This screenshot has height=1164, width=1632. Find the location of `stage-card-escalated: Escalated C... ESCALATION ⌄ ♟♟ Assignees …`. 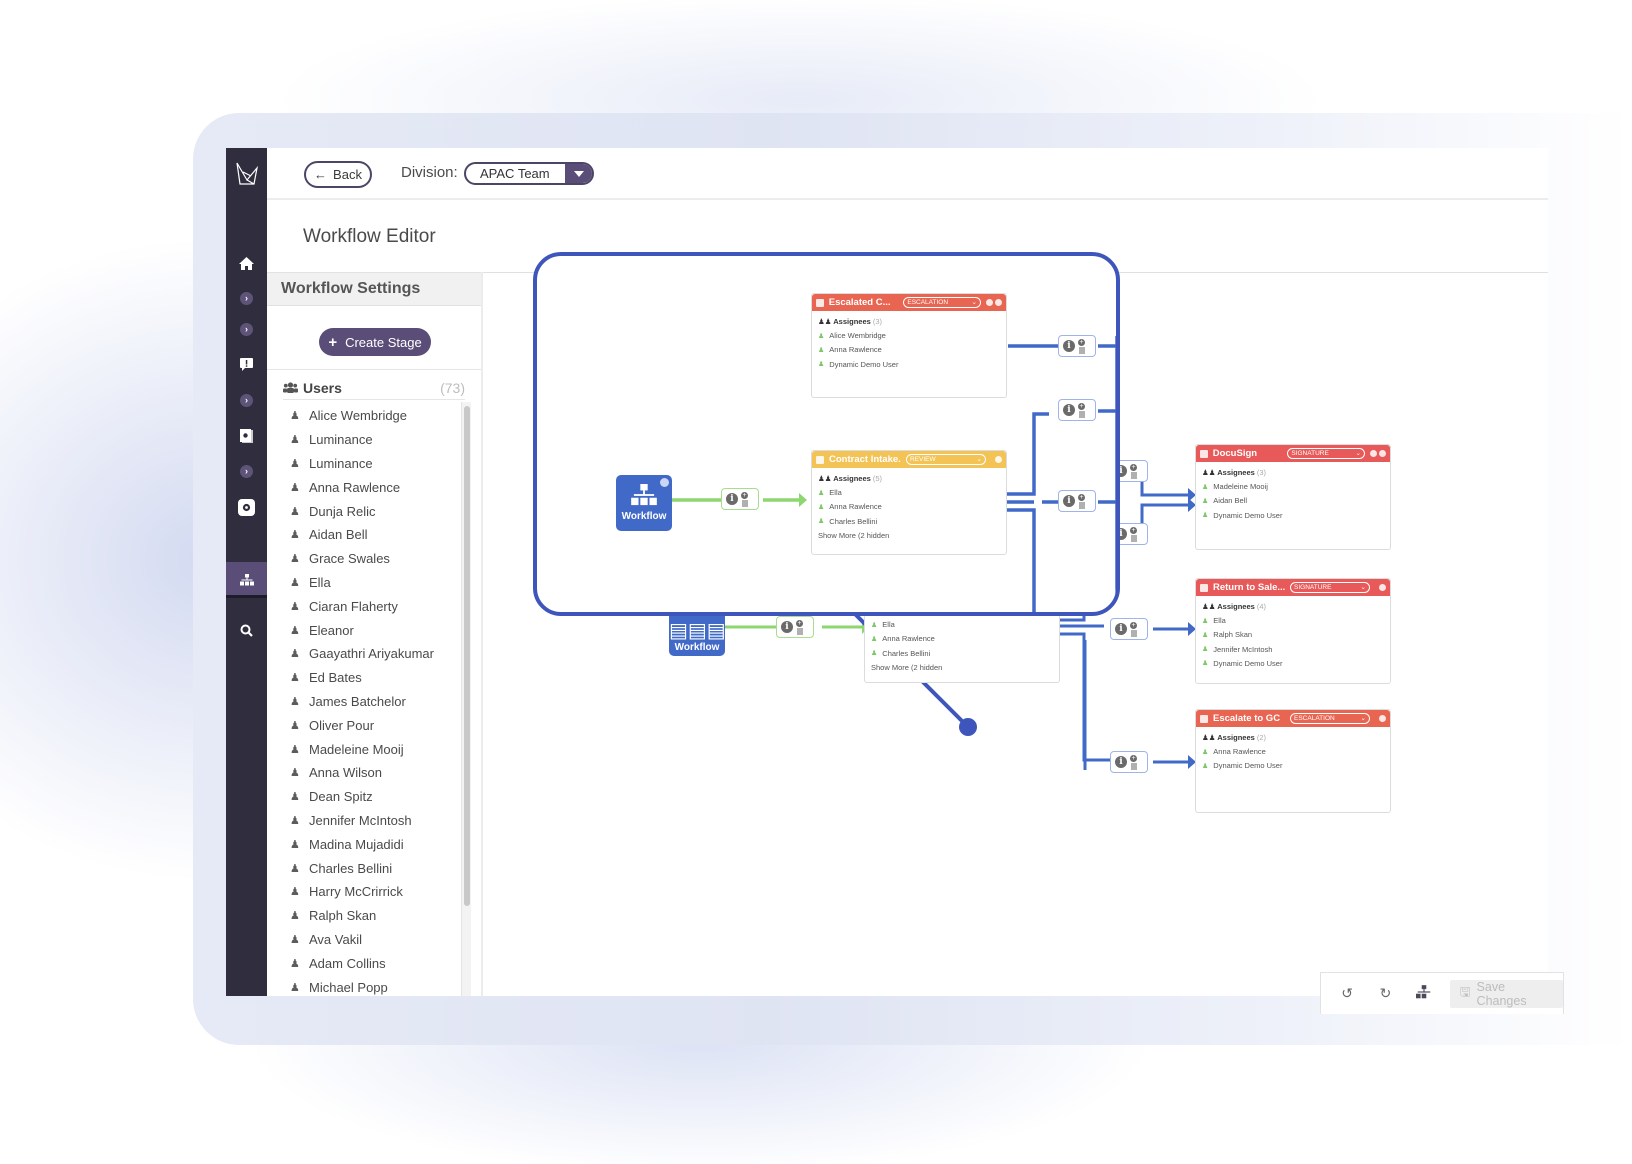

stage-card-escalated: Escalated C... ESCALATION ⌄ ♟♟ Assignees … is located at coordinates (909, 345).